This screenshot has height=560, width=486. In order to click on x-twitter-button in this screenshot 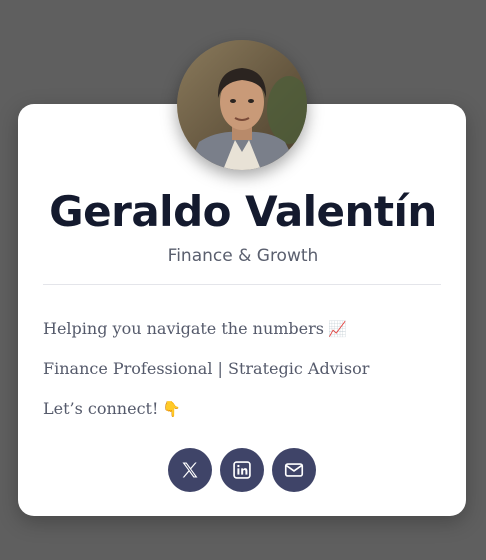, I will do `click(190, 470)`.